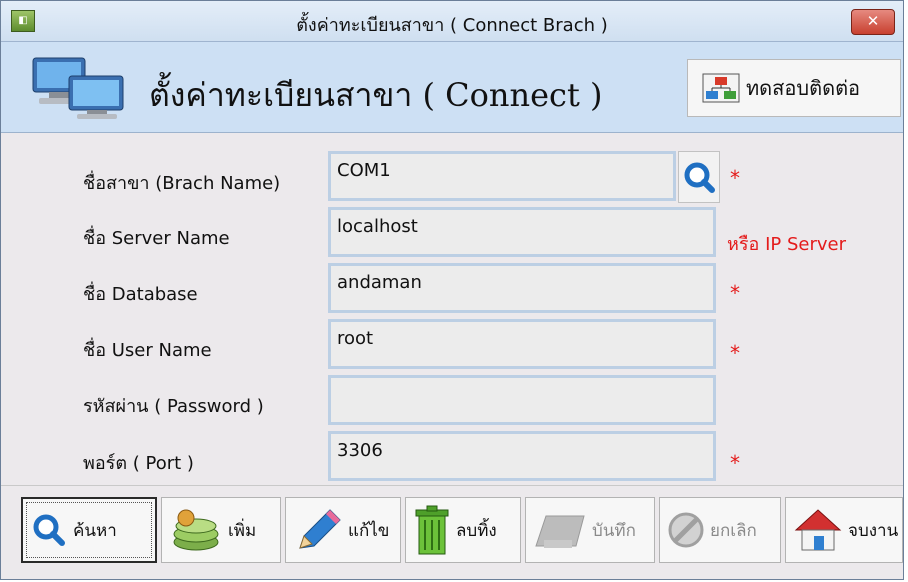 Image resolution: width=908 pixels, height=582 pixels. What do you see at coordinates (735, 463) in the screenshot?
I see `port-required-mark: *` at bounding box center [735, 463].